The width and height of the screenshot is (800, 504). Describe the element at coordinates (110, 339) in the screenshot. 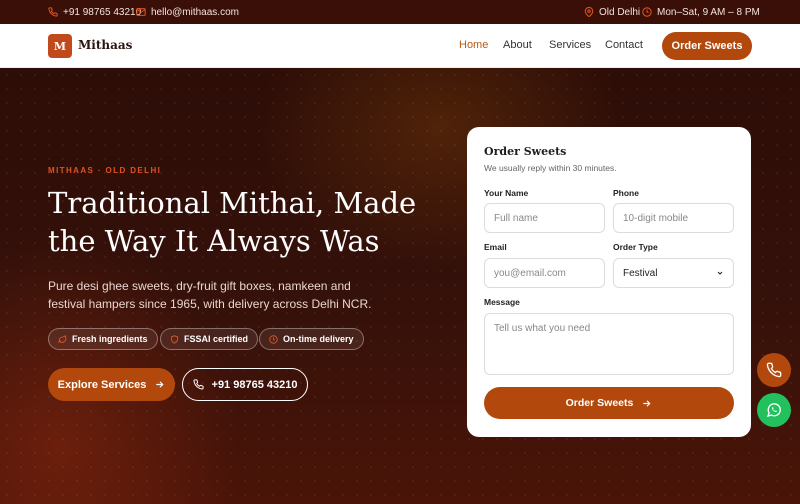

I see `badge-label: Fresh ingredients` at that location.